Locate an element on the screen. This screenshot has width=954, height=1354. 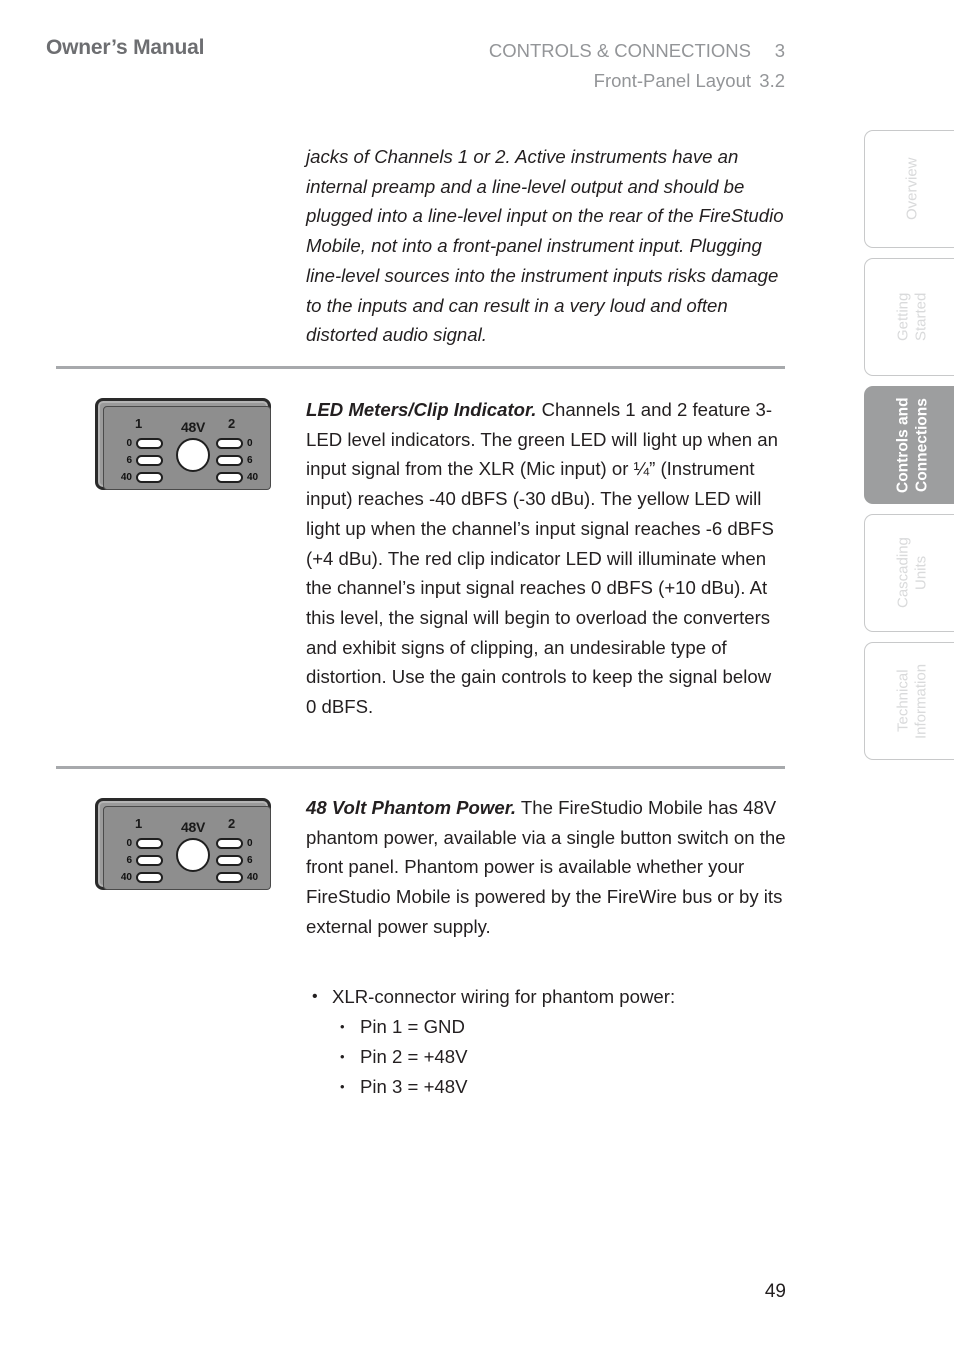
led-meters-heading: LED Meters/Clip Indicator. is located at coordinates (421, 409).